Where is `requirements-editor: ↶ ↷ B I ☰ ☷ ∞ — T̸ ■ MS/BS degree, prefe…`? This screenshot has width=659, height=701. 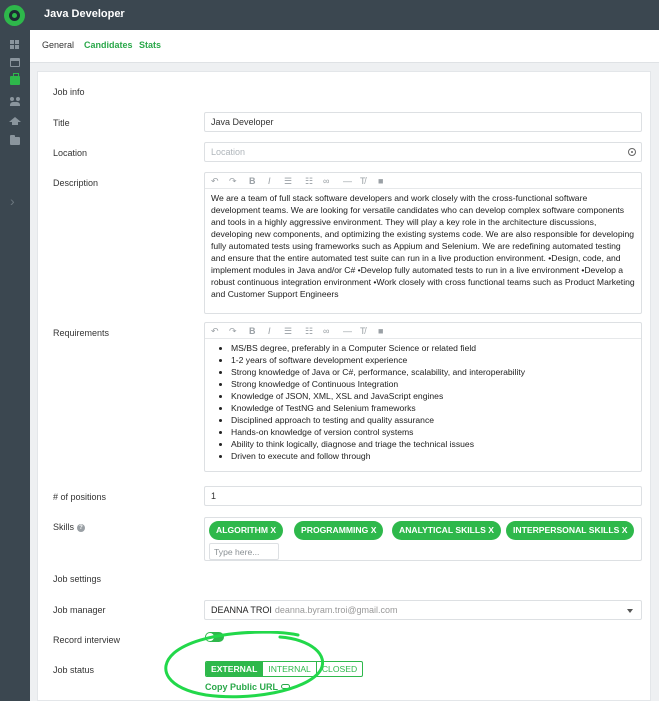
requirements-editor: ↶ ↷ B I ☰ ☷ ∞ — T̸ ■ MS/BS degree, prefe… is located at coordinates (423, 397).